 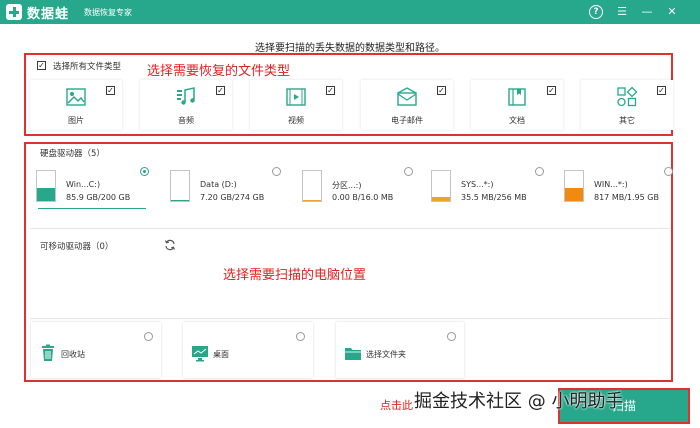 What do you see at coordinates (87, 67) in the screenshot?
I see `select-all-label: 选择所有文件类型` at bounding box center [87, 67].